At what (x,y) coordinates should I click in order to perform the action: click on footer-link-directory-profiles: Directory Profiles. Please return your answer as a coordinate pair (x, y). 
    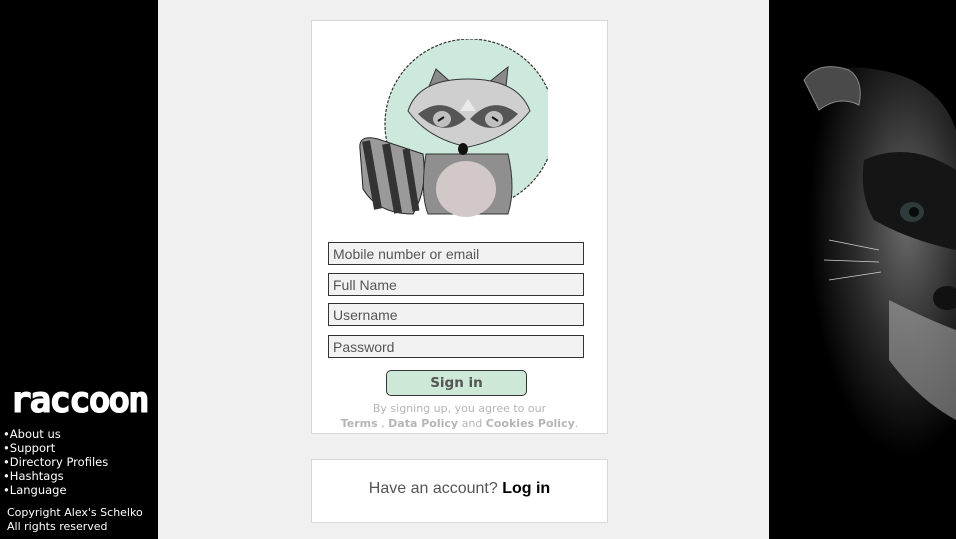
    Looking at the image, I should click on (55, 462).